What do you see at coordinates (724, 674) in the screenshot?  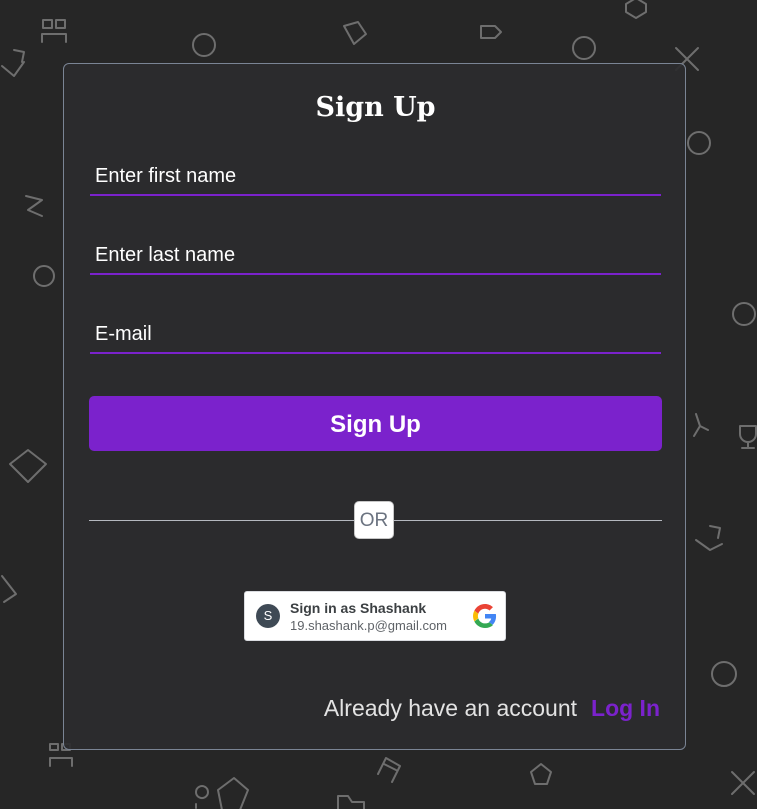 I see `target-icon` at bounding box center [724, 674].